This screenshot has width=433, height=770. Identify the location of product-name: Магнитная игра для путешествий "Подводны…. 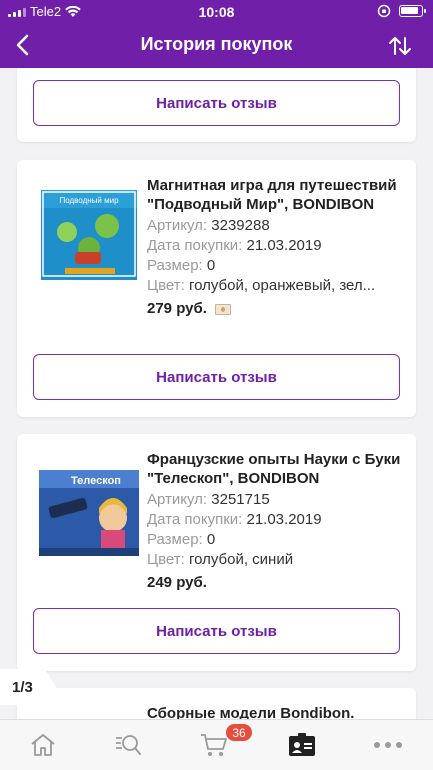
(274, 195).